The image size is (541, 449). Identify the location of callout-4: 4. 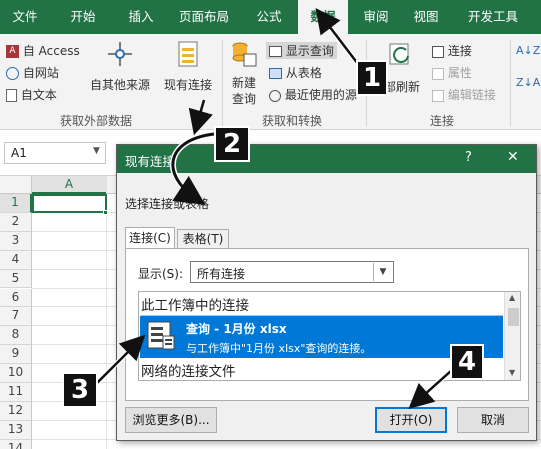
(467, 362).